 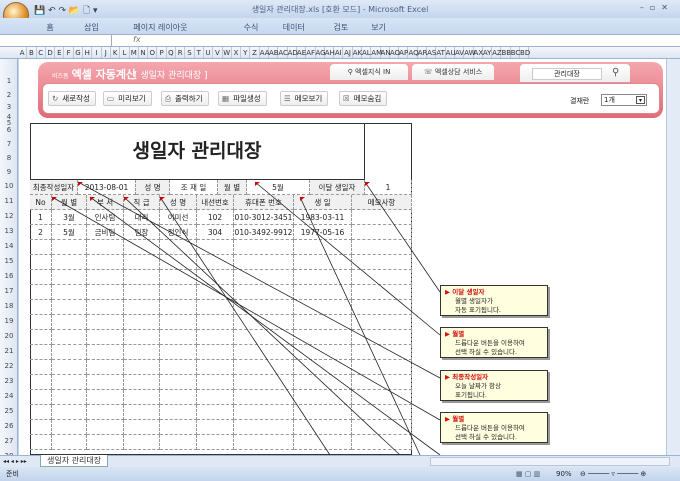 What do you see at coordinates (160, 27) in the screenshot?
I see `ribbon-tab: 페이지 레이아웃` at bounding box center [160, 27].